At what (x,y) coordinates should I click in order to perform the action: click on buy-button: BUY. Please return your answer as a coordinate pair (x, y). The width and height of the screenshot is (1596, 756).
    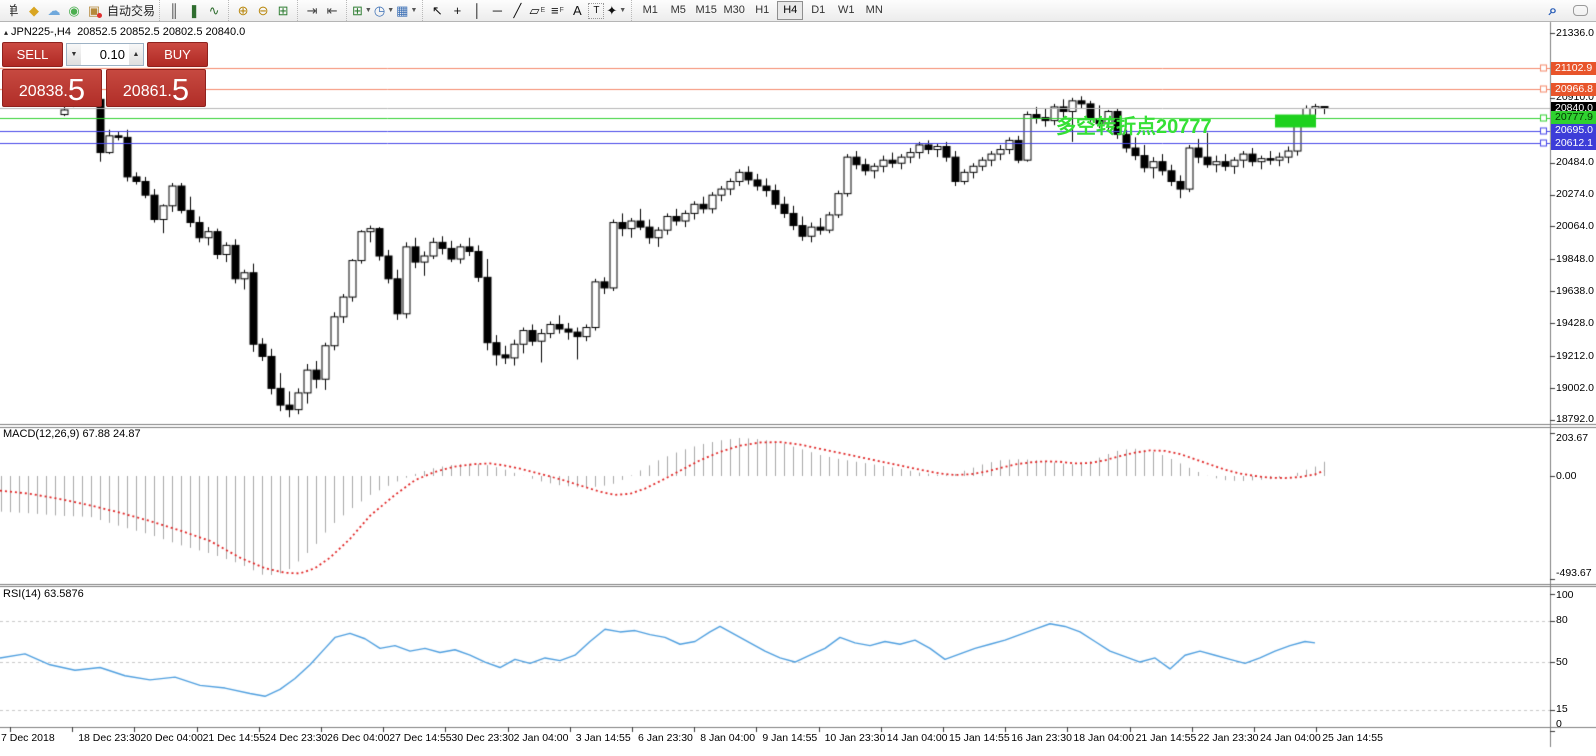
    Looking at the image, I should click on (177, 54).